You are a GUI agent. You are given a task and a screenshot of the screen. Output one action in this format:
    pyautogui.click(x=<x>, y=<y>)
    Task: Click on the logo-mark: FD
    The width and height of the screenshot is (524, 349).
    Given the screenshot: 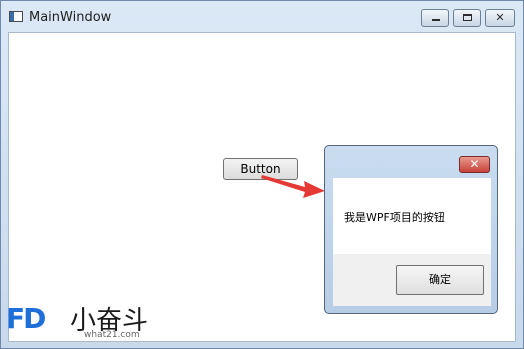 What is the action you would take?
    pyautogui.click(x=26, y=318)
    